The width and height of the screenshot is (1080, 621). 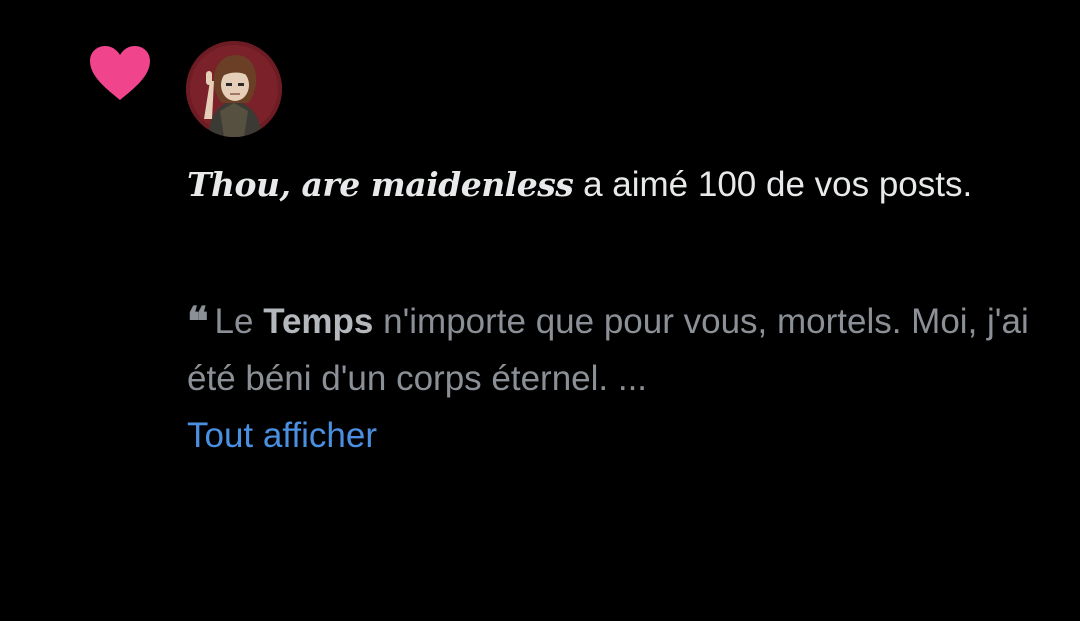 What do you see at coordinates (282, 435) in the screenshot?
I see `show-all-link: Tout afficher` at bounding box center [282, 435].